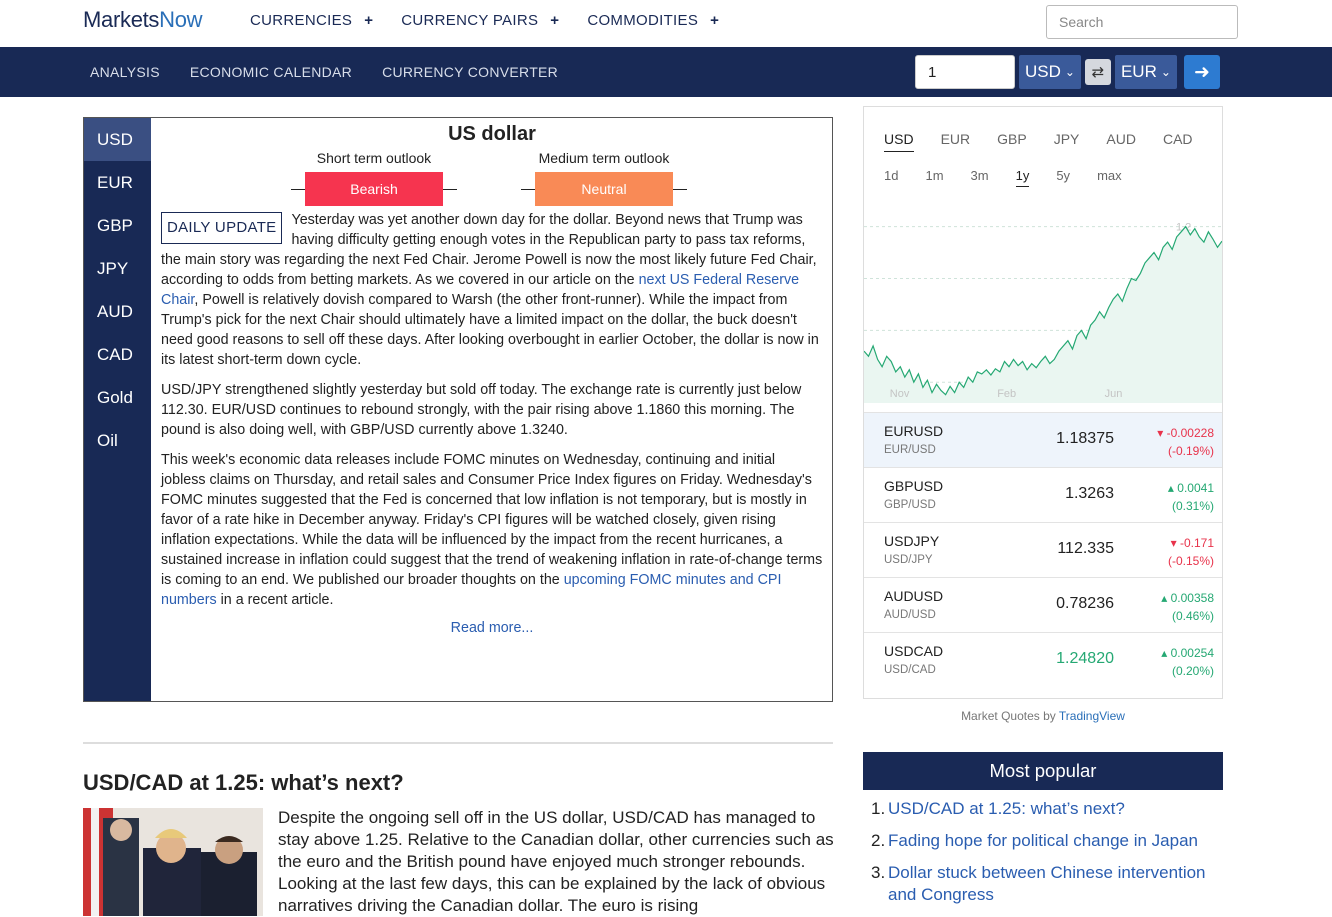 The width and height of the screenshot is (1332, 917). I want to click on range-tab-5y: 5y, so click(1063, 177).